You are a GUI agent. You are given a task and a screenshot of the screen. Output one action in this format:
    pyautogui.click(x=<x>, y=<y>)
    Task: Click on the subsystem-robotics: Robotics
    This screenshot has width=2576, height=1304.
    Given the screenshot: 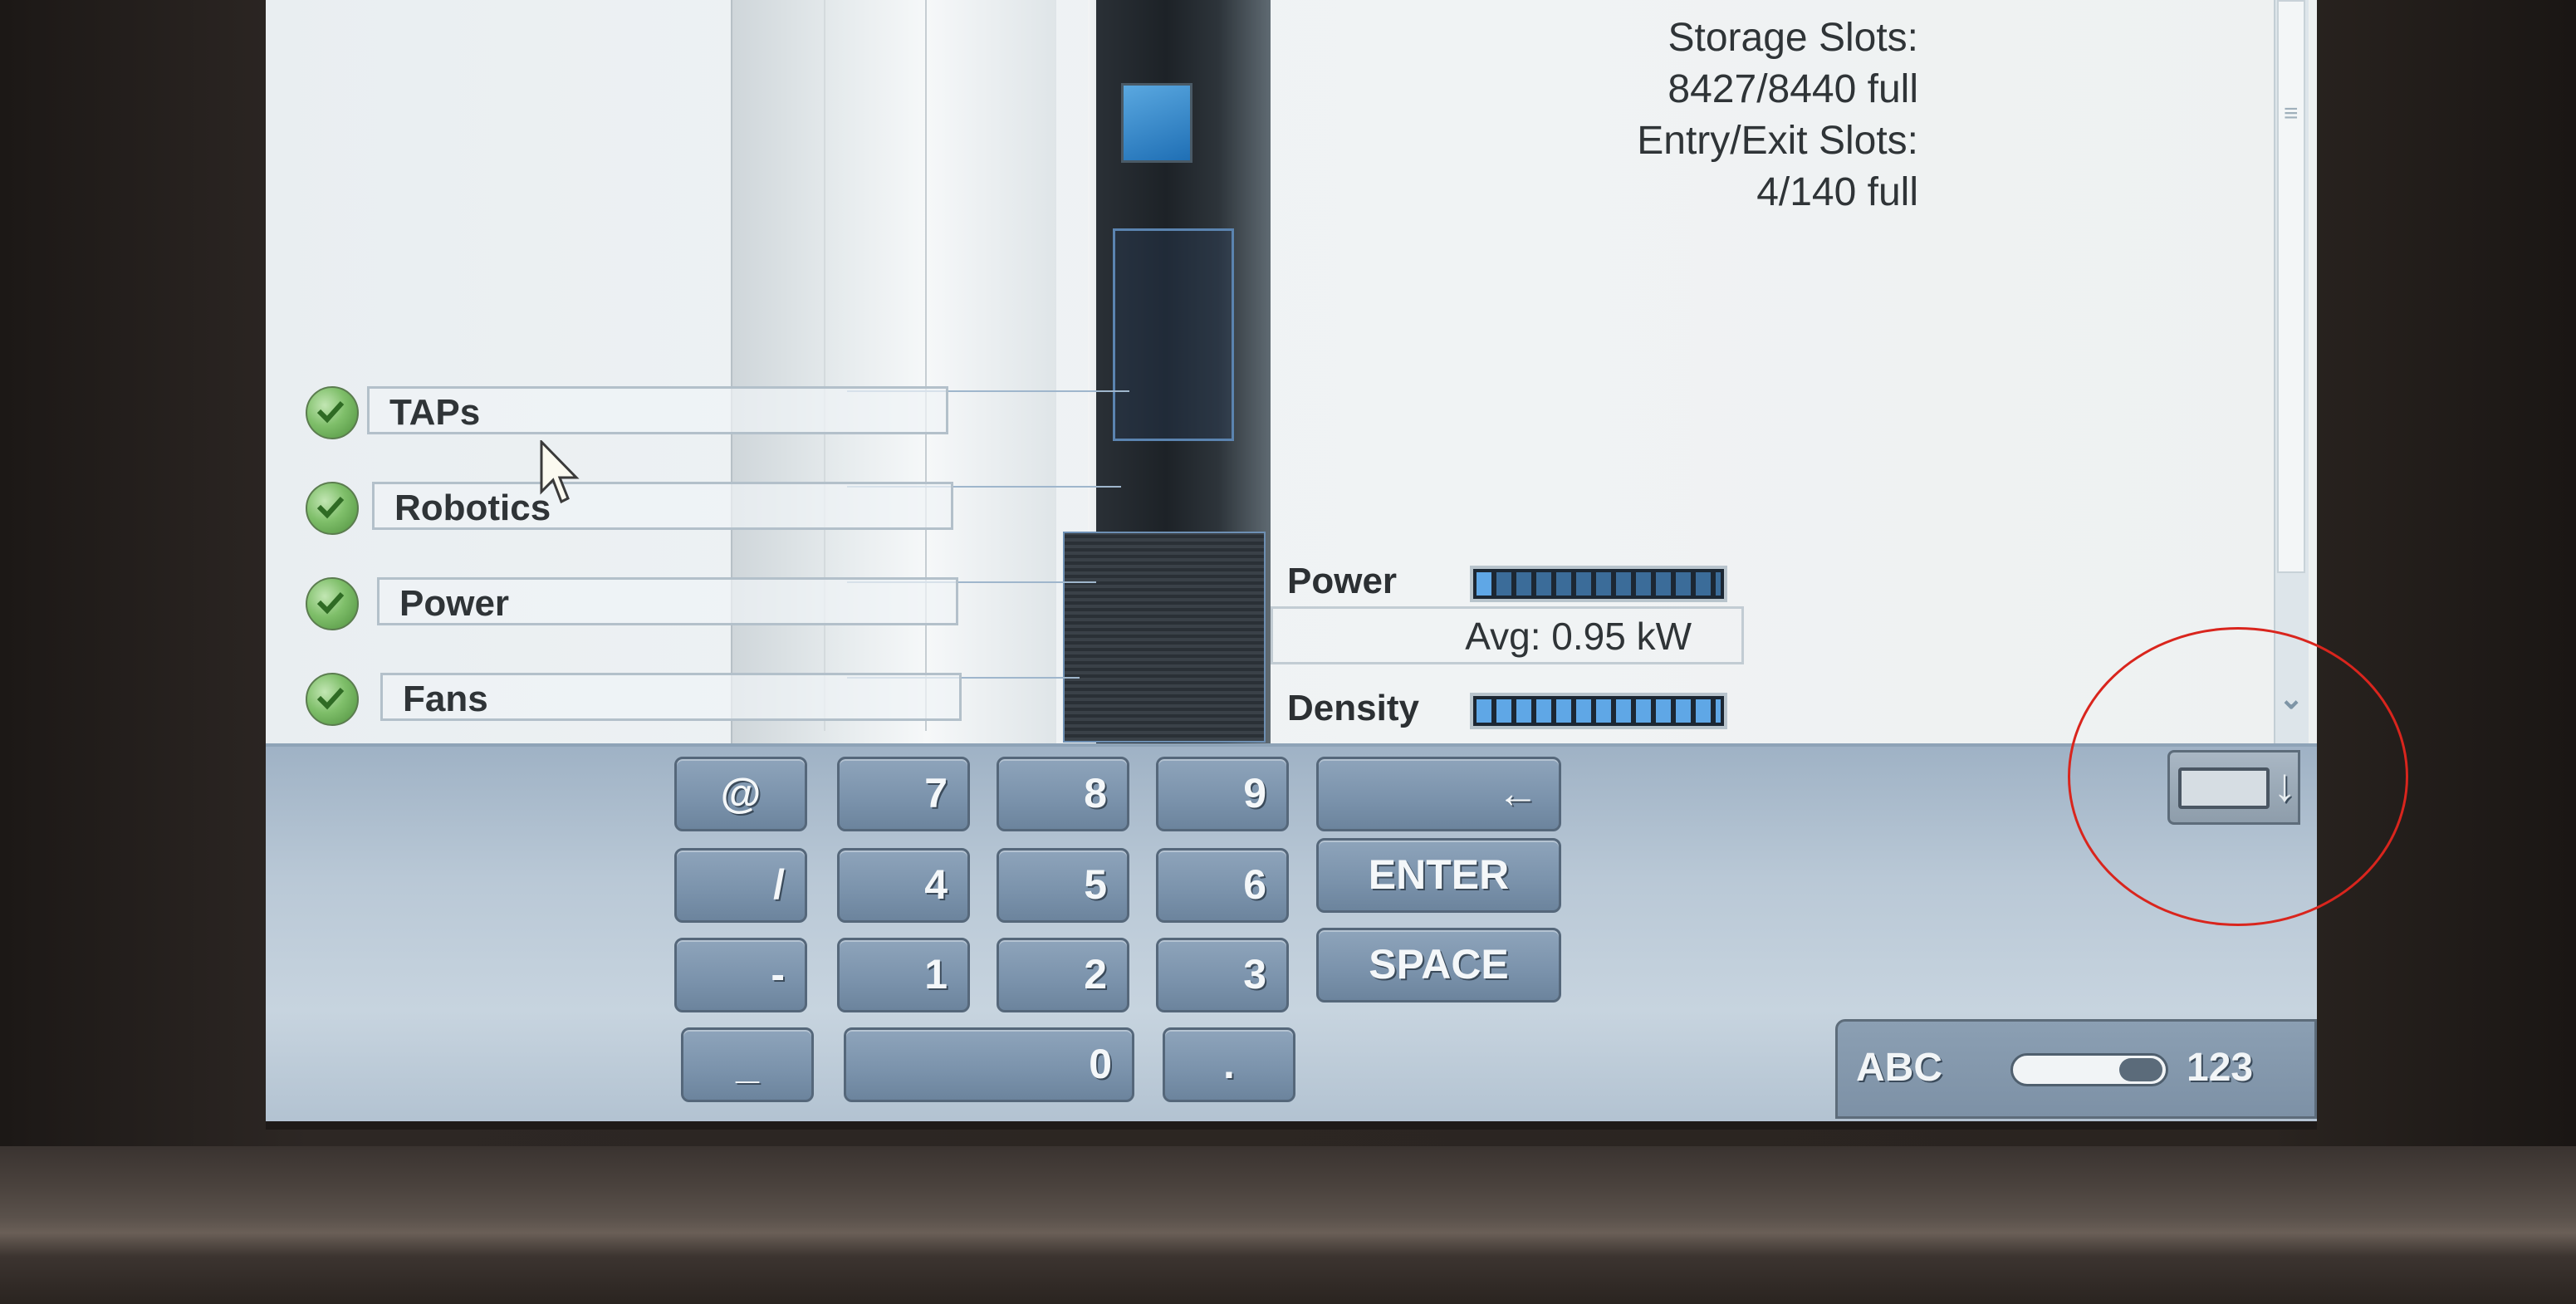 What is the action you would take?
    pyautogui.click(x=638, y=509)
    